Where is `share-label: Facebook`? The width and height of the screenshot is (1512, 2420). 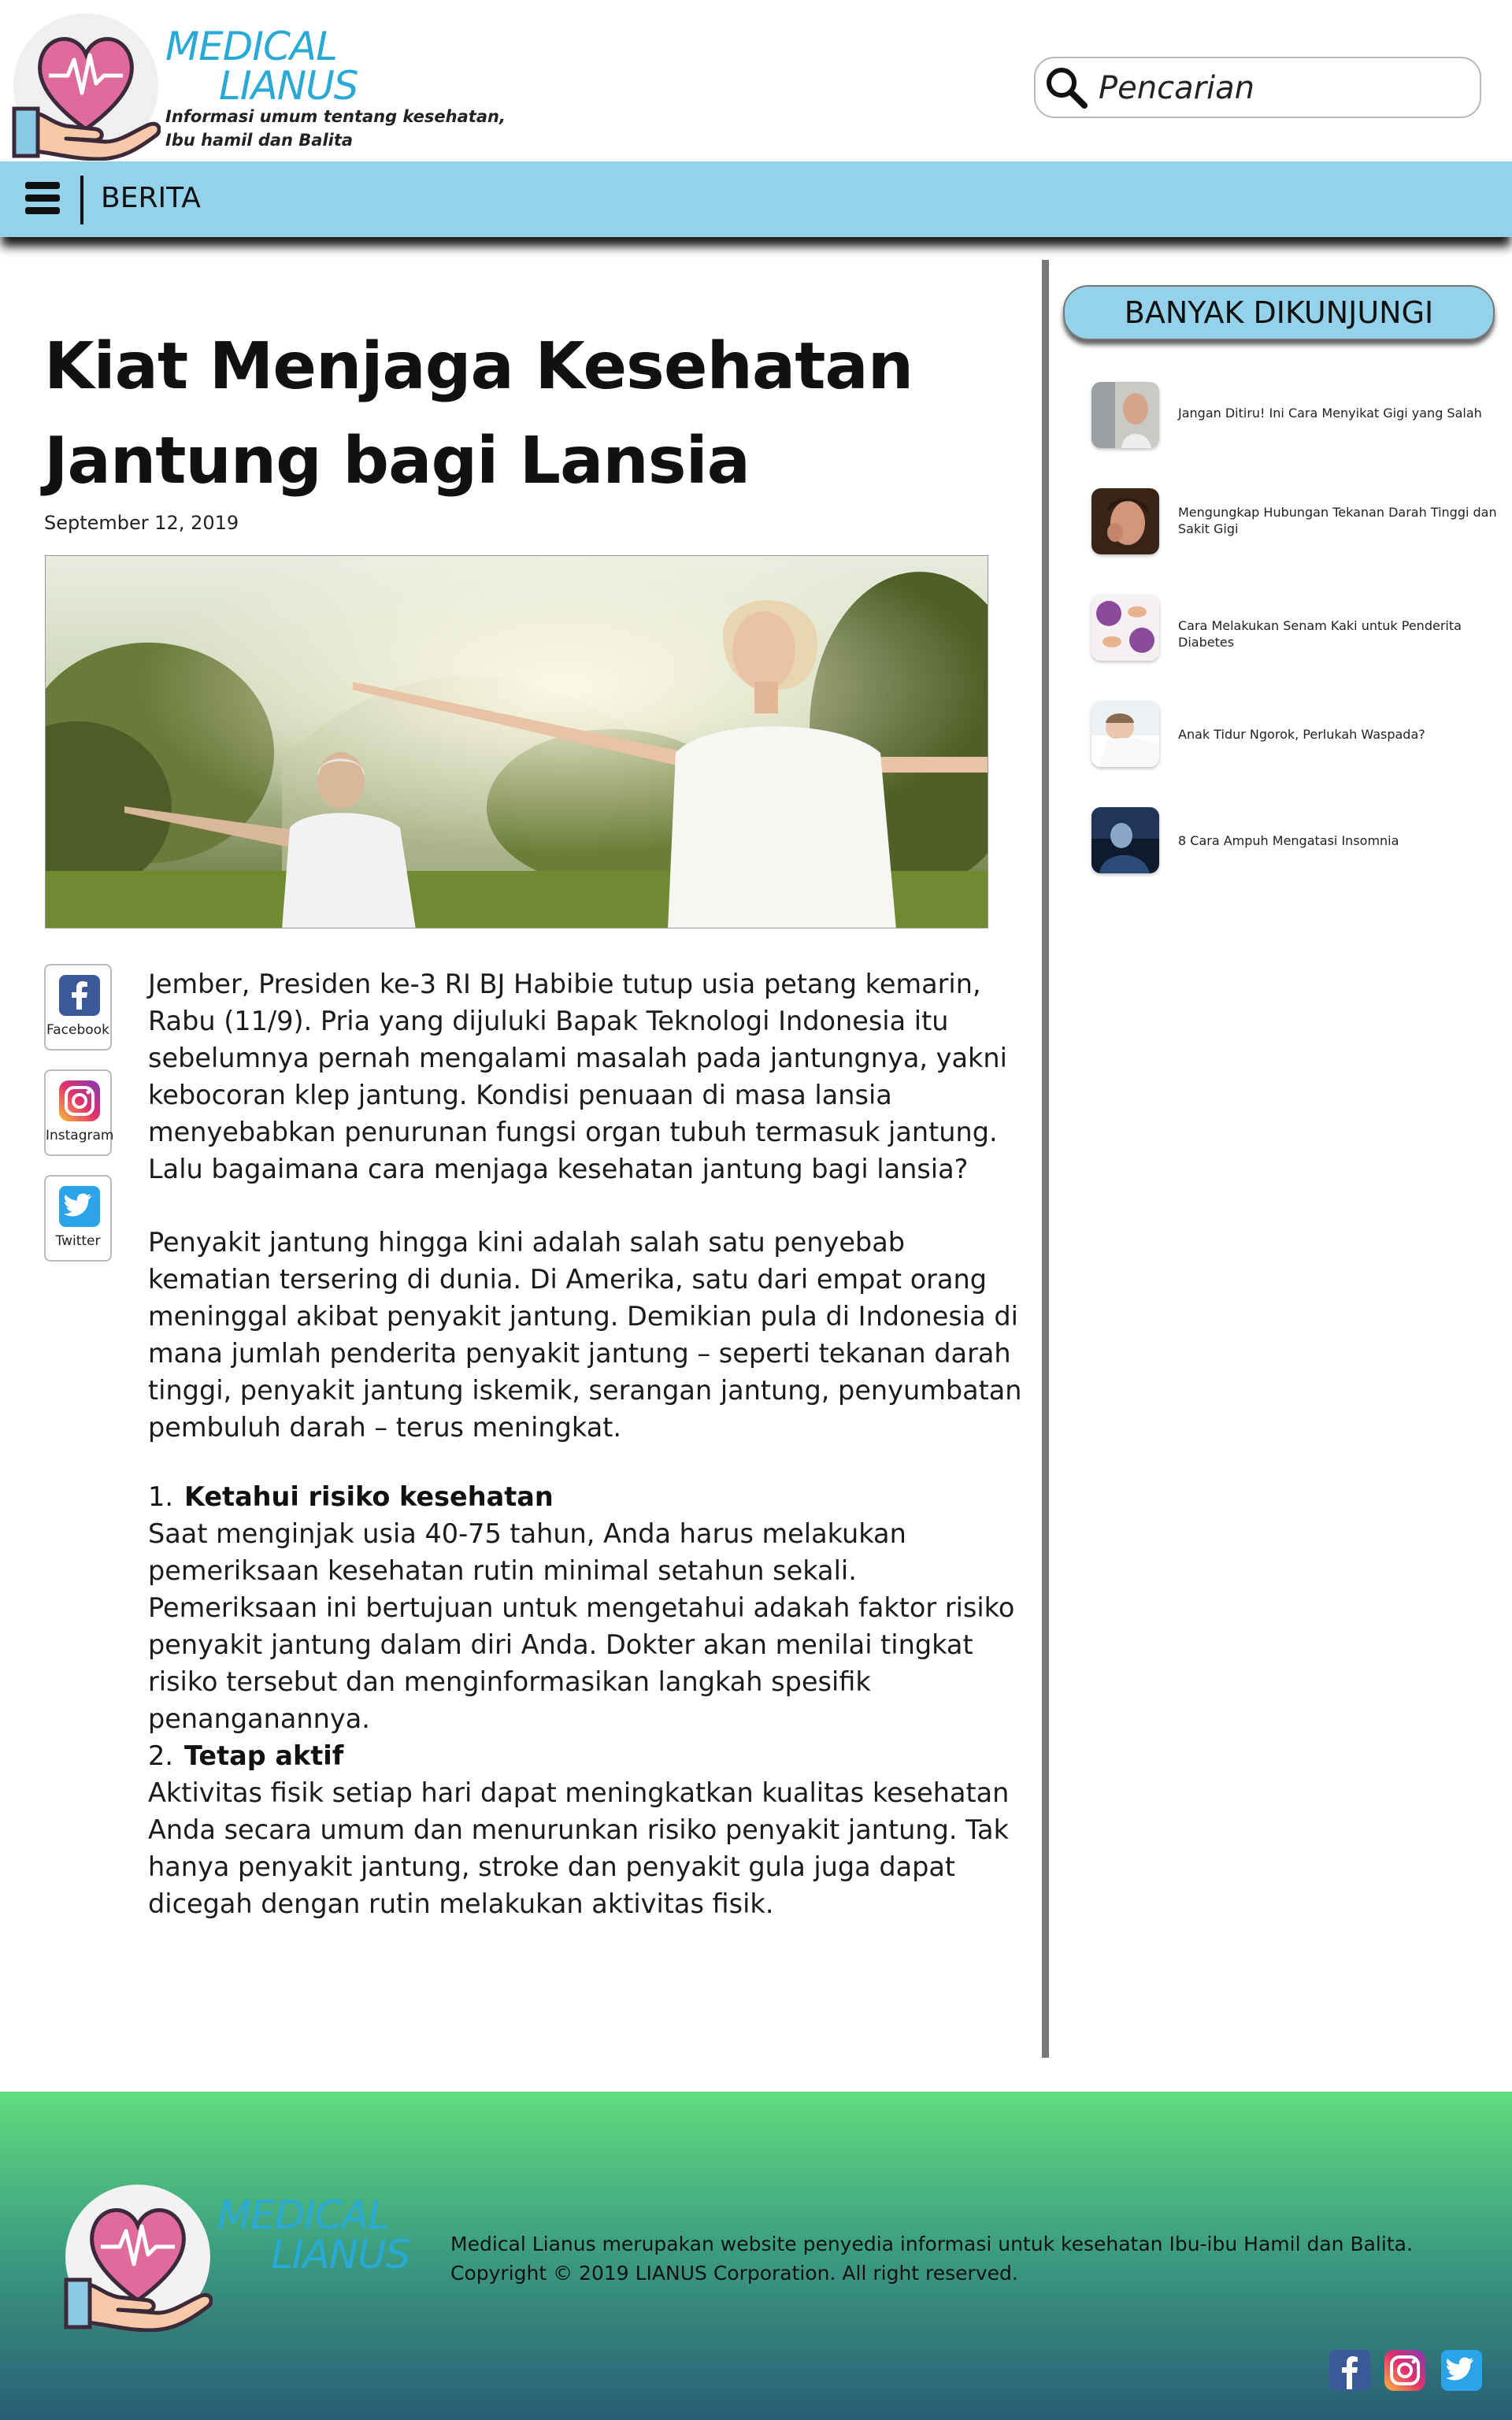 share-label: Facebook is located at coordinates (77, 1030).